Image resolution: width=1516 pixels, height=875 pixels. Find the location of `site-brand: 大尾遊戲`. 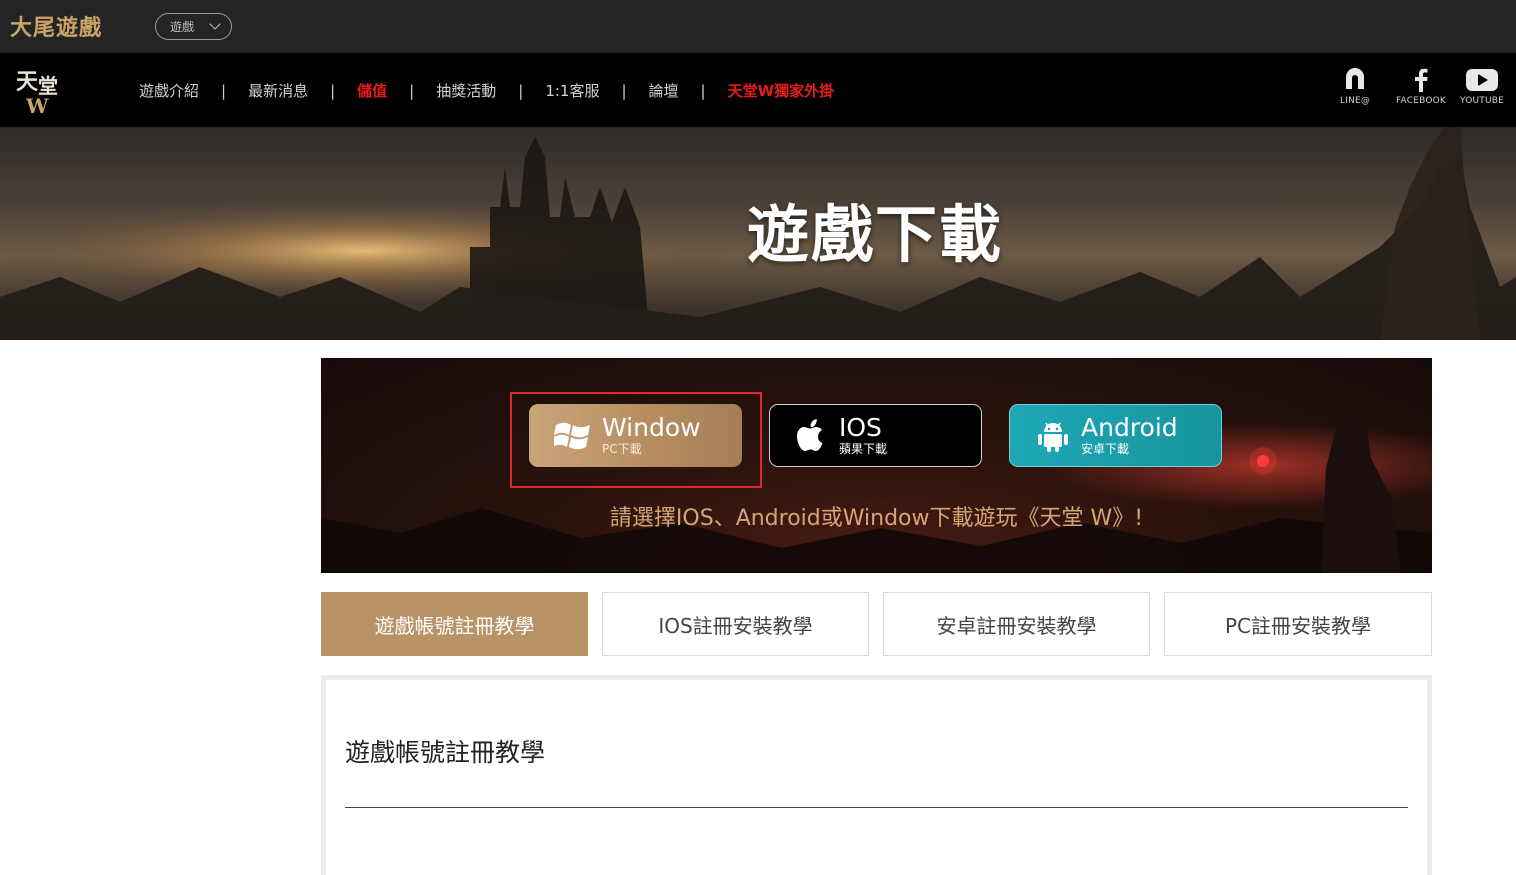

site-brand: 大尾遊戲 is located at coordinates (56, 26).